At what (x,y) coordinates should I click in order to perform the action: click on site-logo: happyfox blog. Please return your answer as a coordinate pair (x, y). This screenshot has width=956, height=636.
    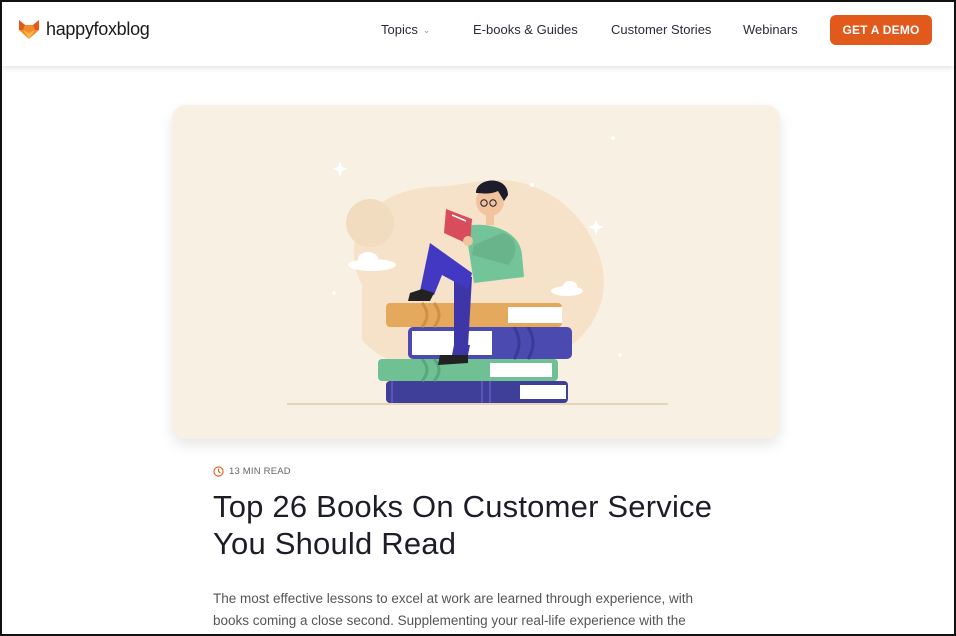
    Looking at the image, I should click on (84, 29).